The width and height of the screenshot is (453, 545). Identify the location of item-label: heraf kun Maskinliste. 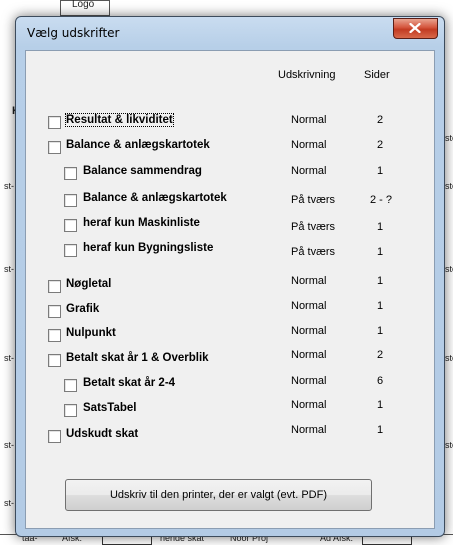
(141, 223).